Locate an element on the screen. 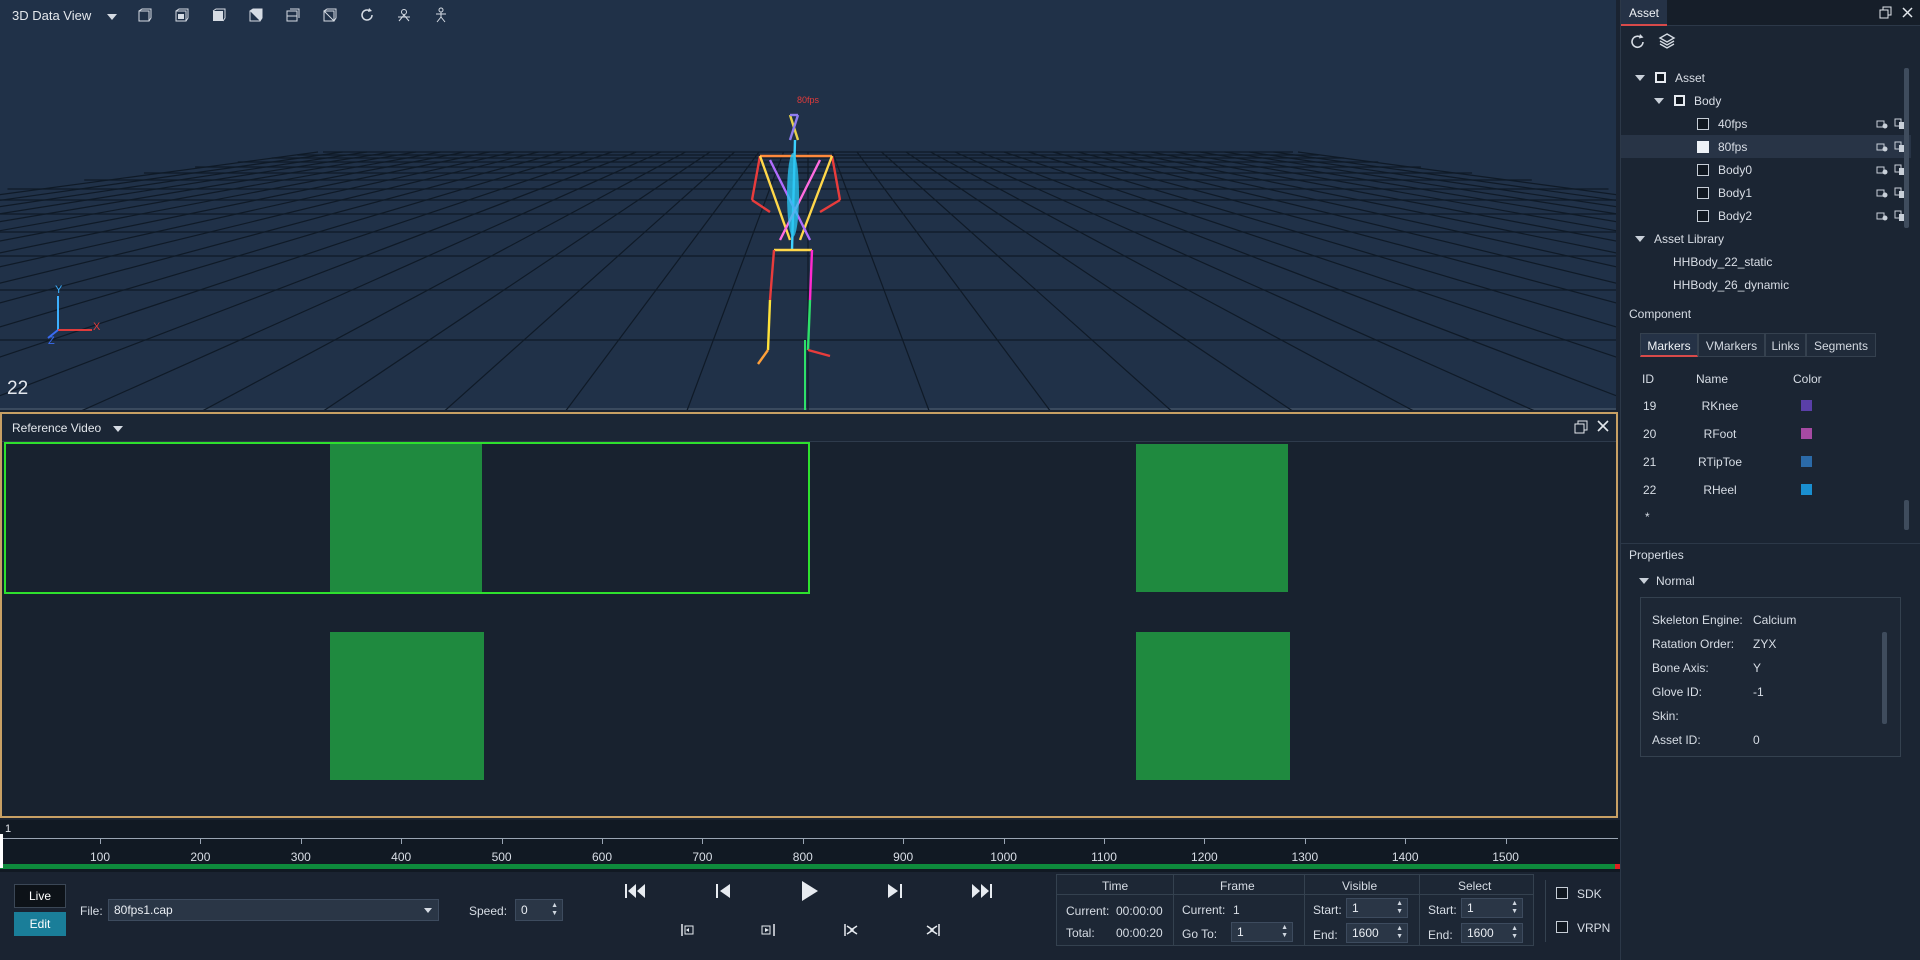  tree-item: 80fps is located at coordinates (1766, 146).